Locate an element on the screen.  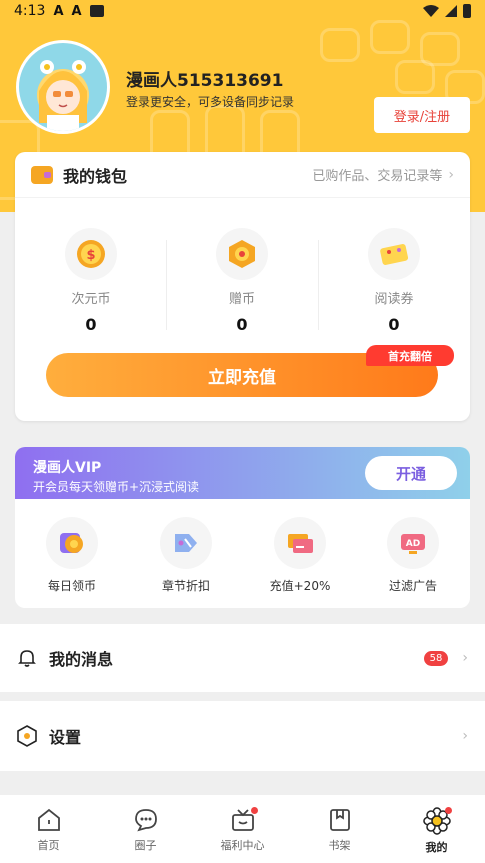
settings-hexagon-icon is located at coordinates (27, 736).